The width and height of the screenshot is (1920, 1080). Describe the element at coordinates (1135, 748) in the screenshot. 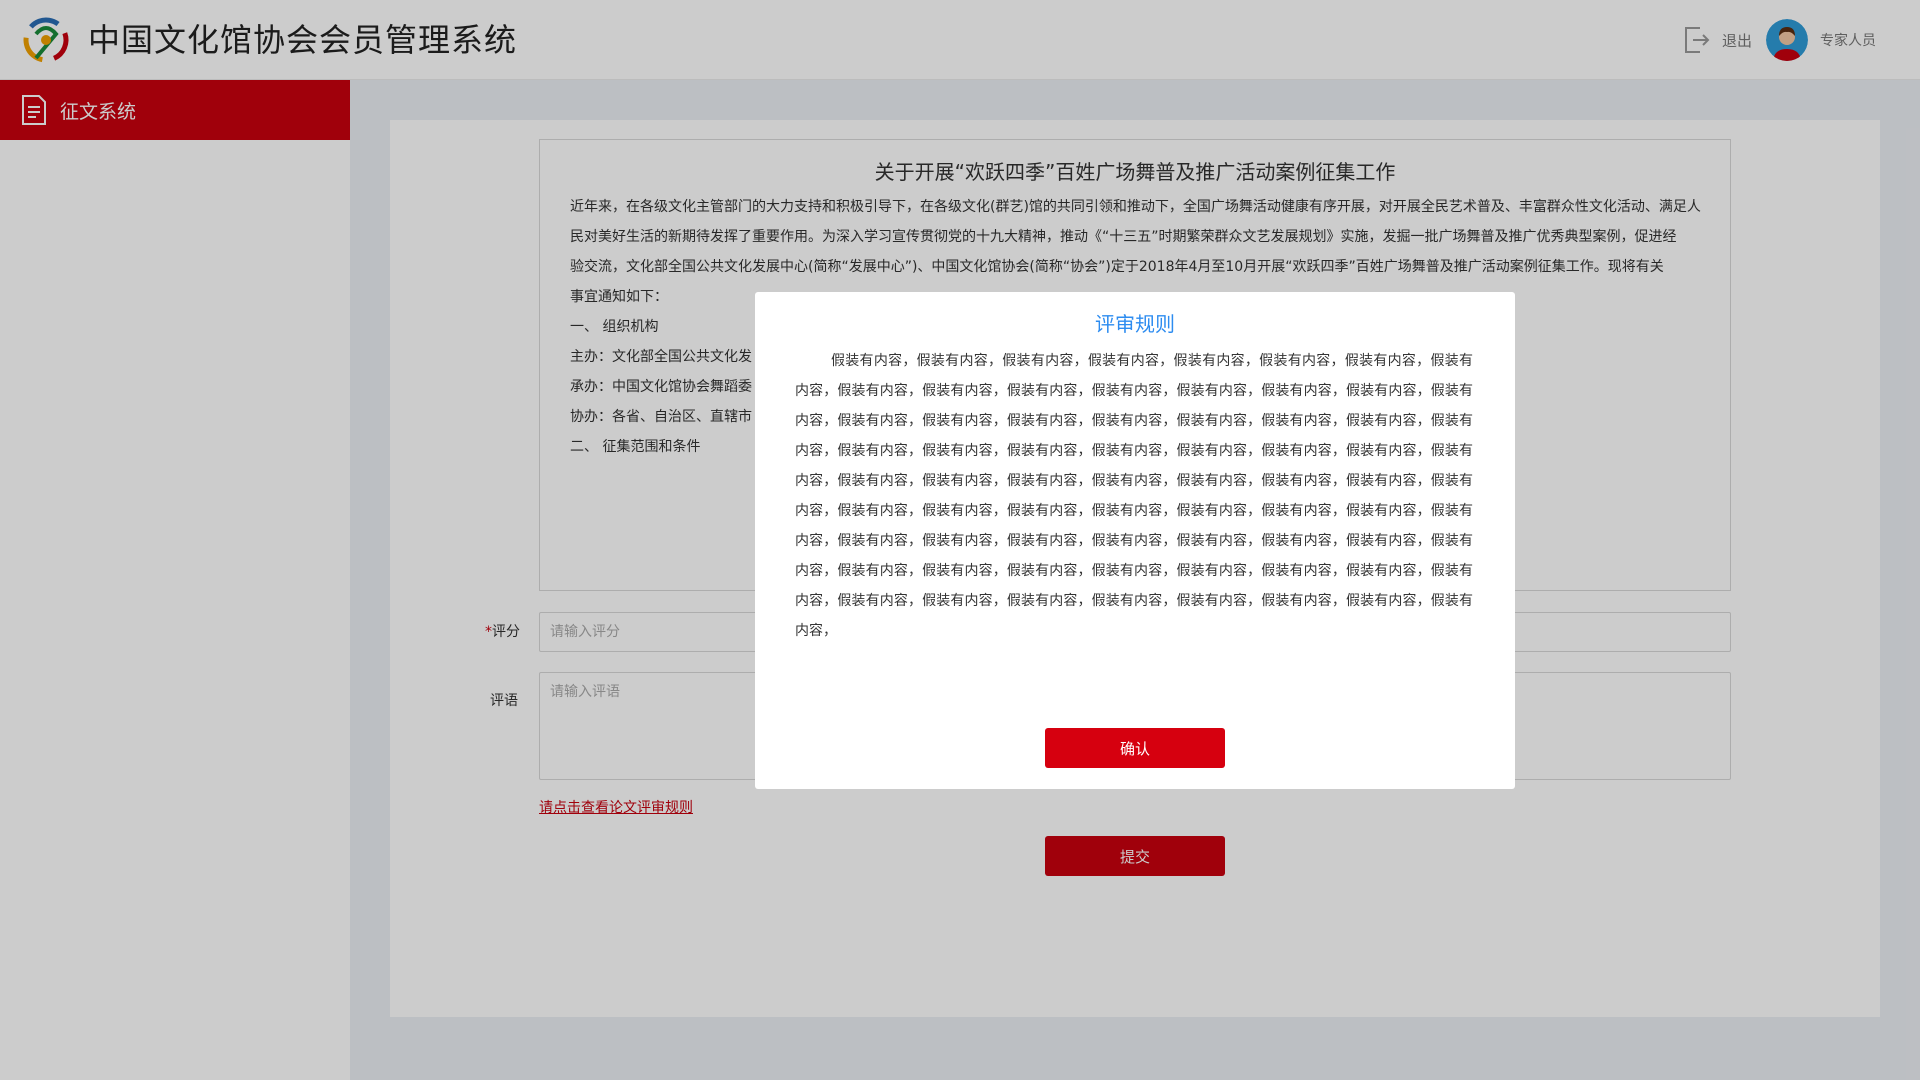

I see `confirm-button: 确认` at that location.